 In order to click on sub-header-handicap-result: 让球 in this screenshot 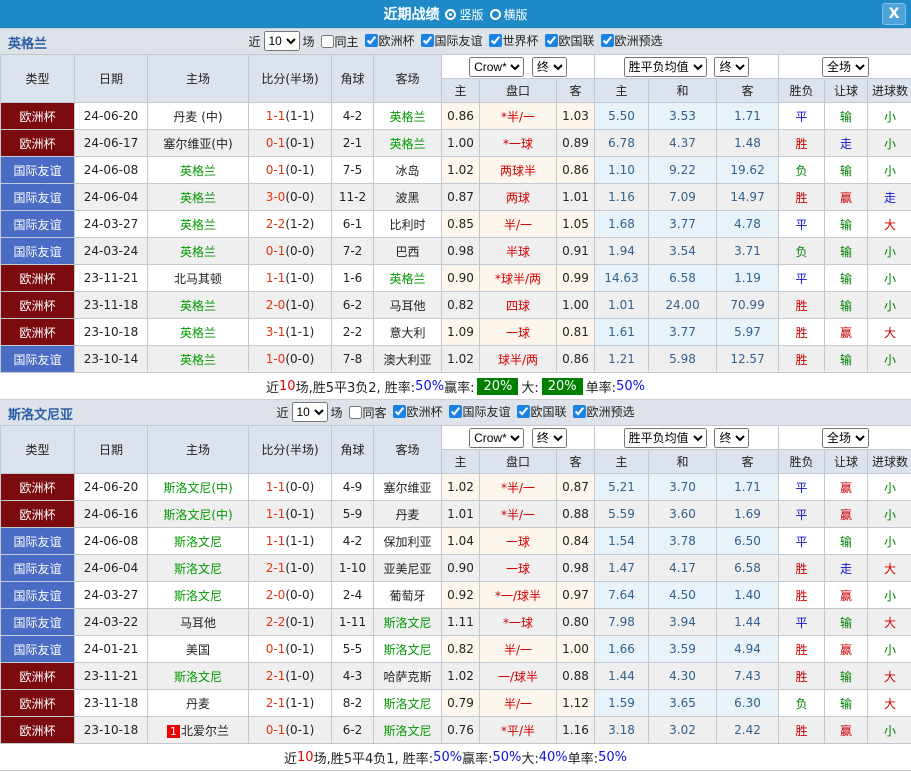, I will do `click(846, 461)`.